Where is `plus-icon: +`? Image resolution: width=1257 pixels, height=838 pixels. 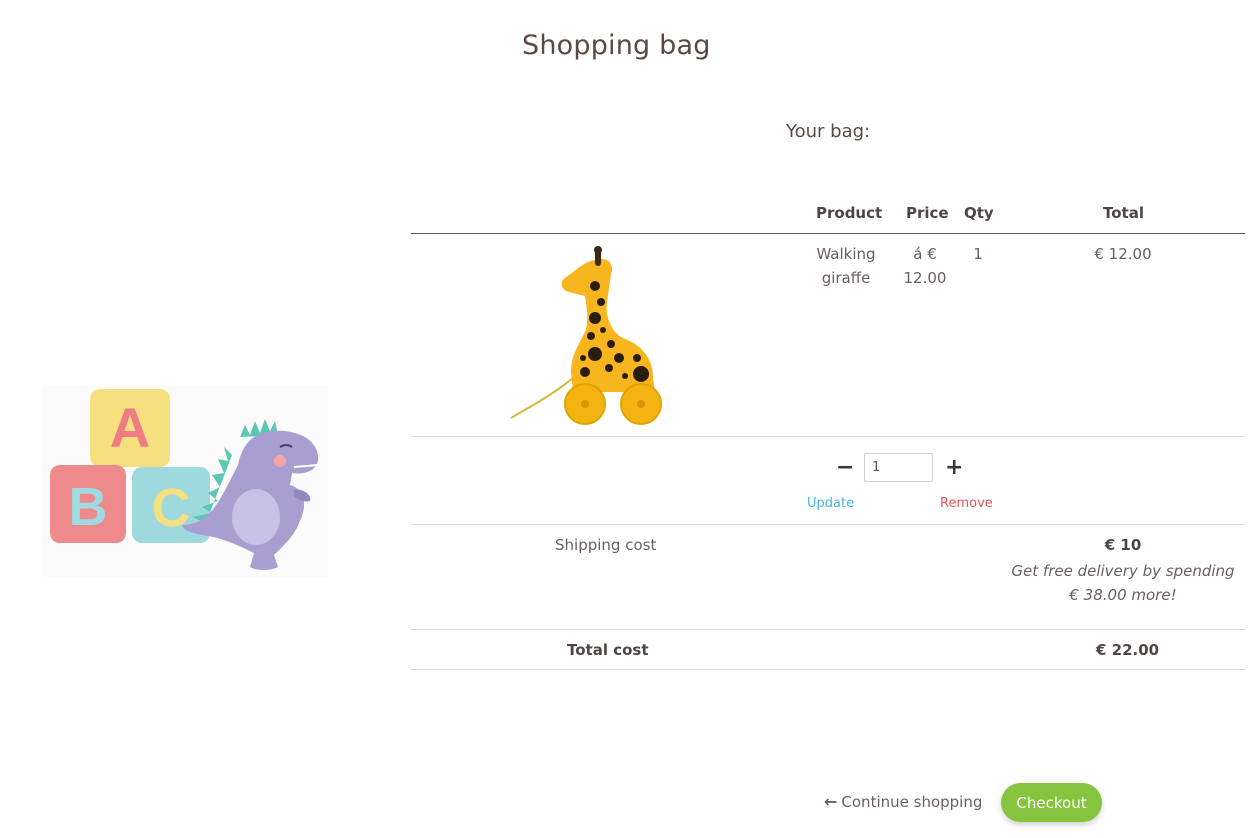 plus-icon: + is located at coordinates (954, 468).